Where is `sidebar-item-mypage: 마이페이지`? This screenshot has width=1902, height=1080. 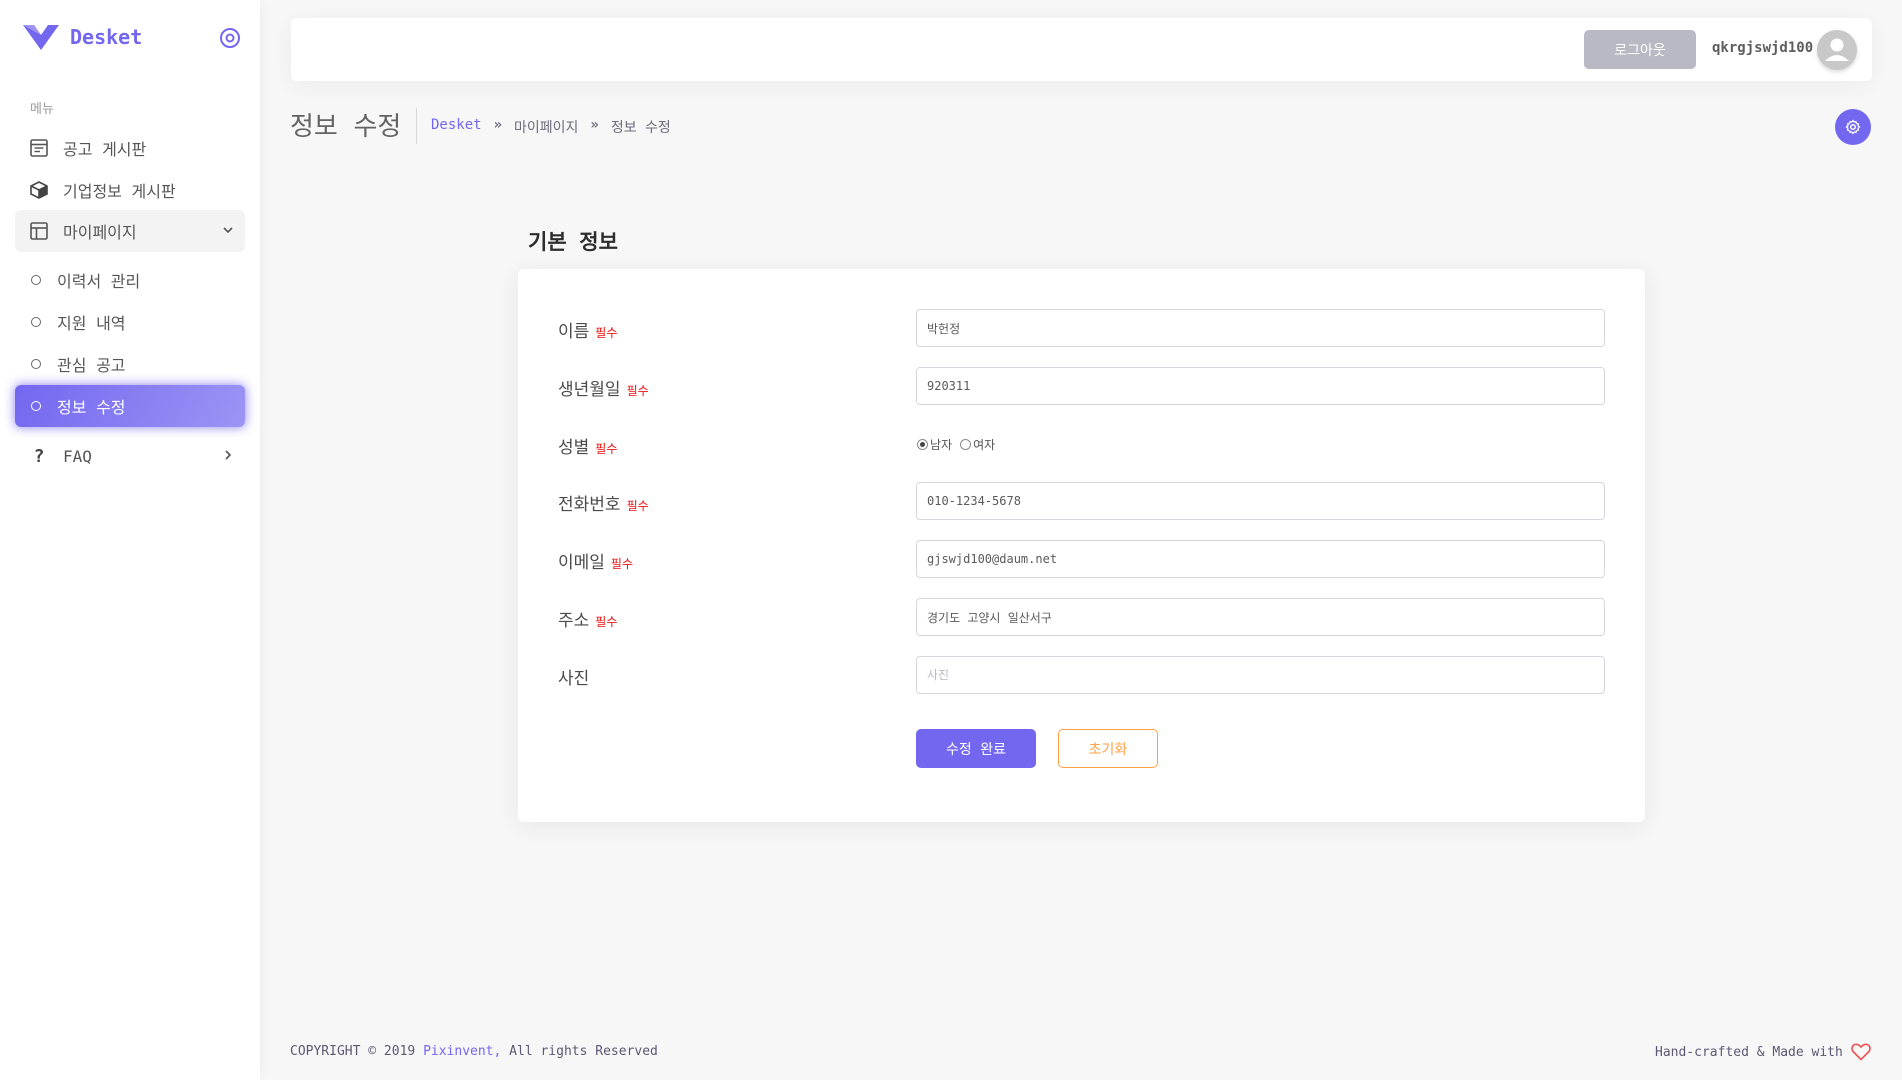 sidebar-item-mypage: 마이페이지 is located at coordinates (130, 231).